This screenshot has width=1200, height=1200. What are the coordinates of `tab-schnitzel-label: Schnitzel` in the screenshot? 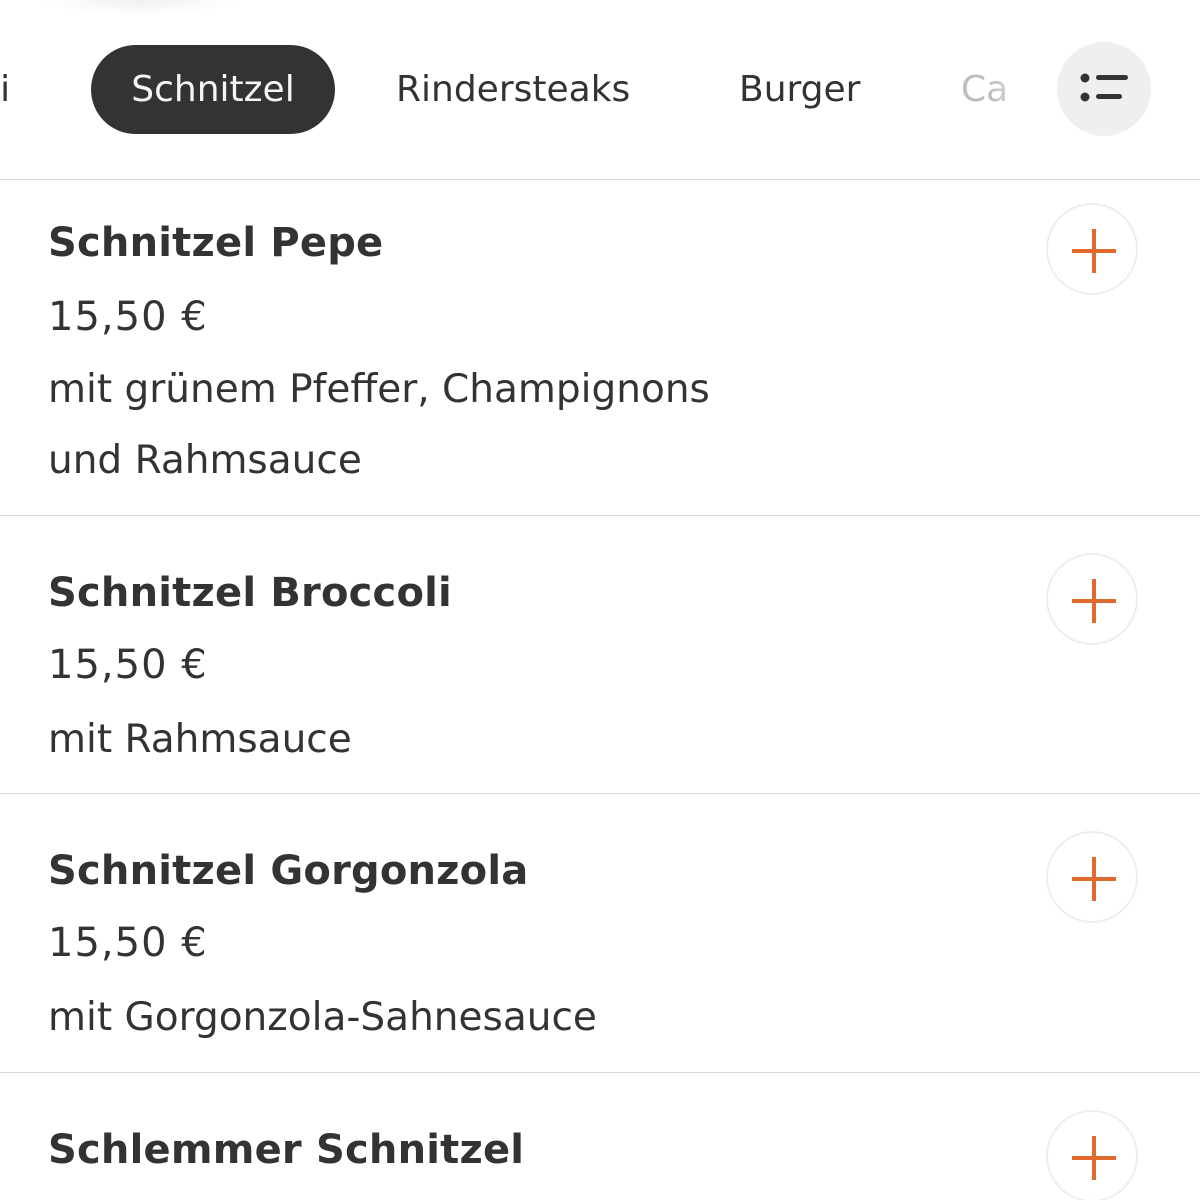 It's located at (213, 89).